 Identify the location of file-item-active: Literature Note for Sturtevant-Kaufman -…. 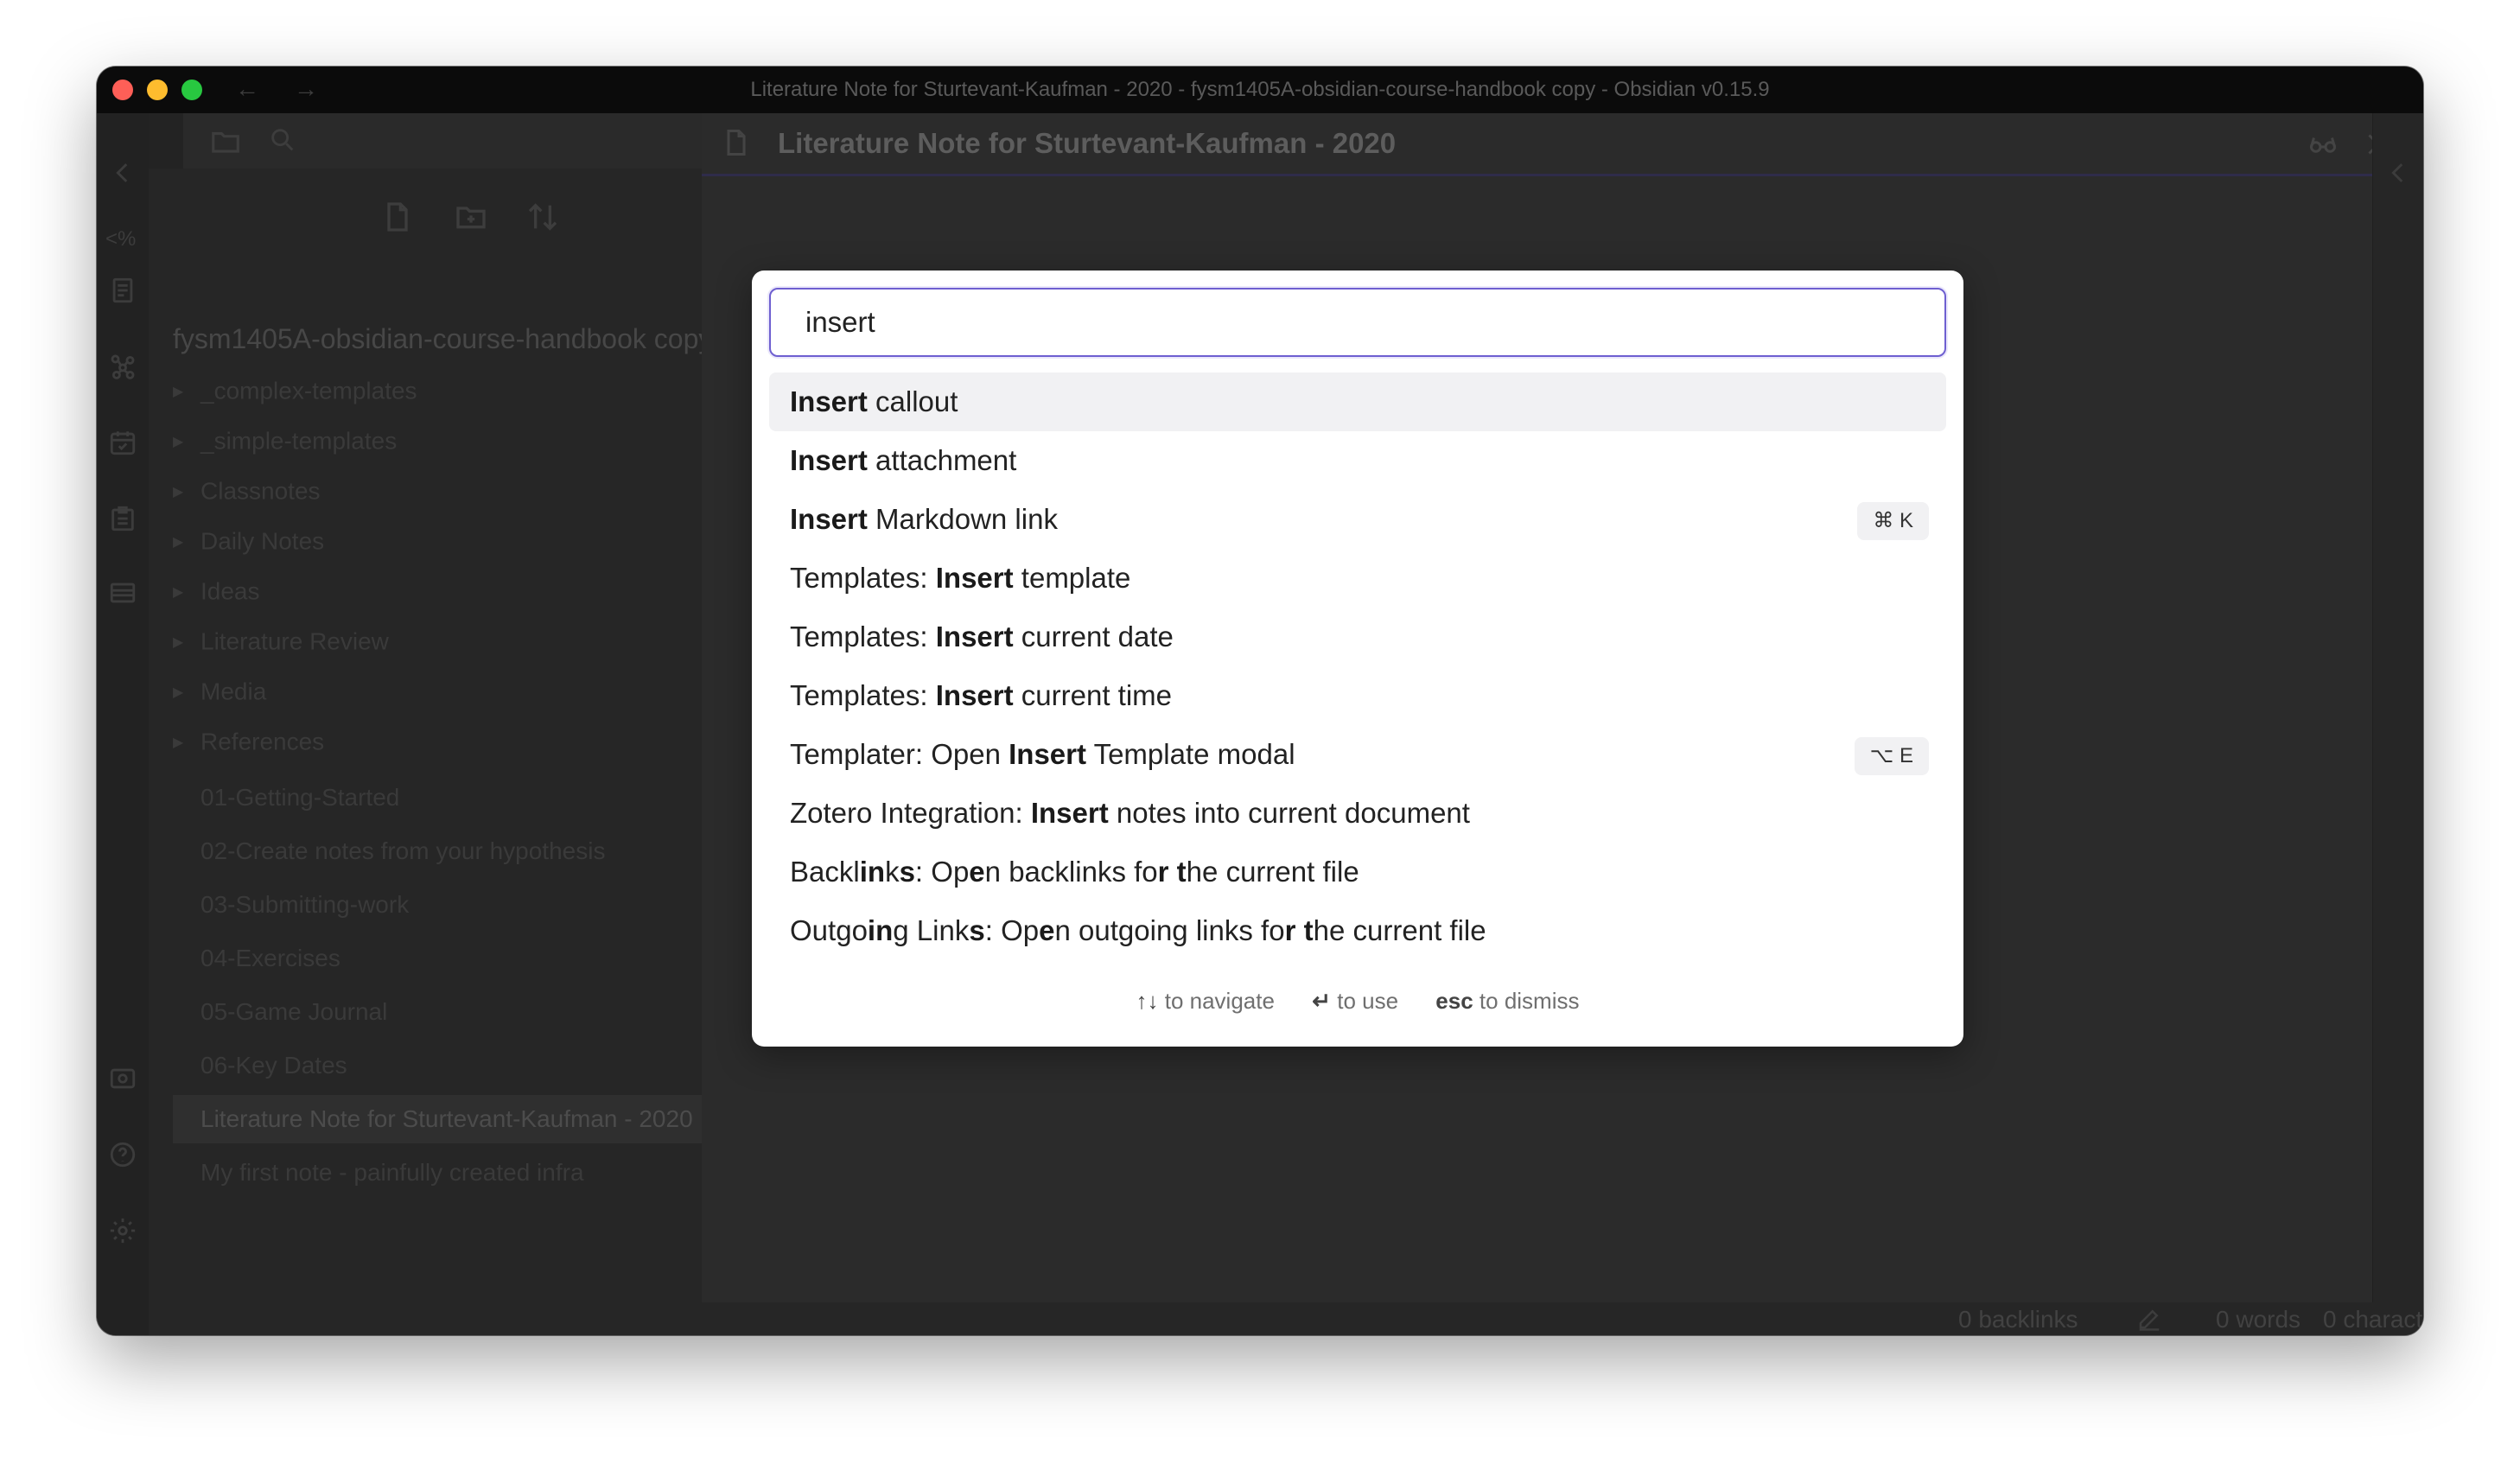
(437, 1119).